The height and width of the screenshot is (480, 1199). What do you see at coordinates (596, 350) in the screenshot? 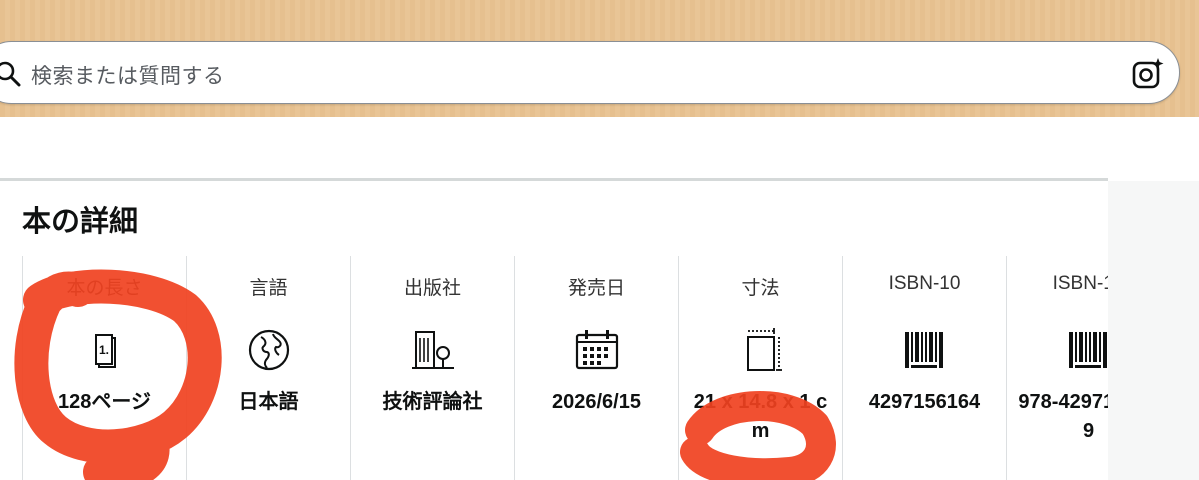
I see `calendar-icon` at bounding box center [596, 350].